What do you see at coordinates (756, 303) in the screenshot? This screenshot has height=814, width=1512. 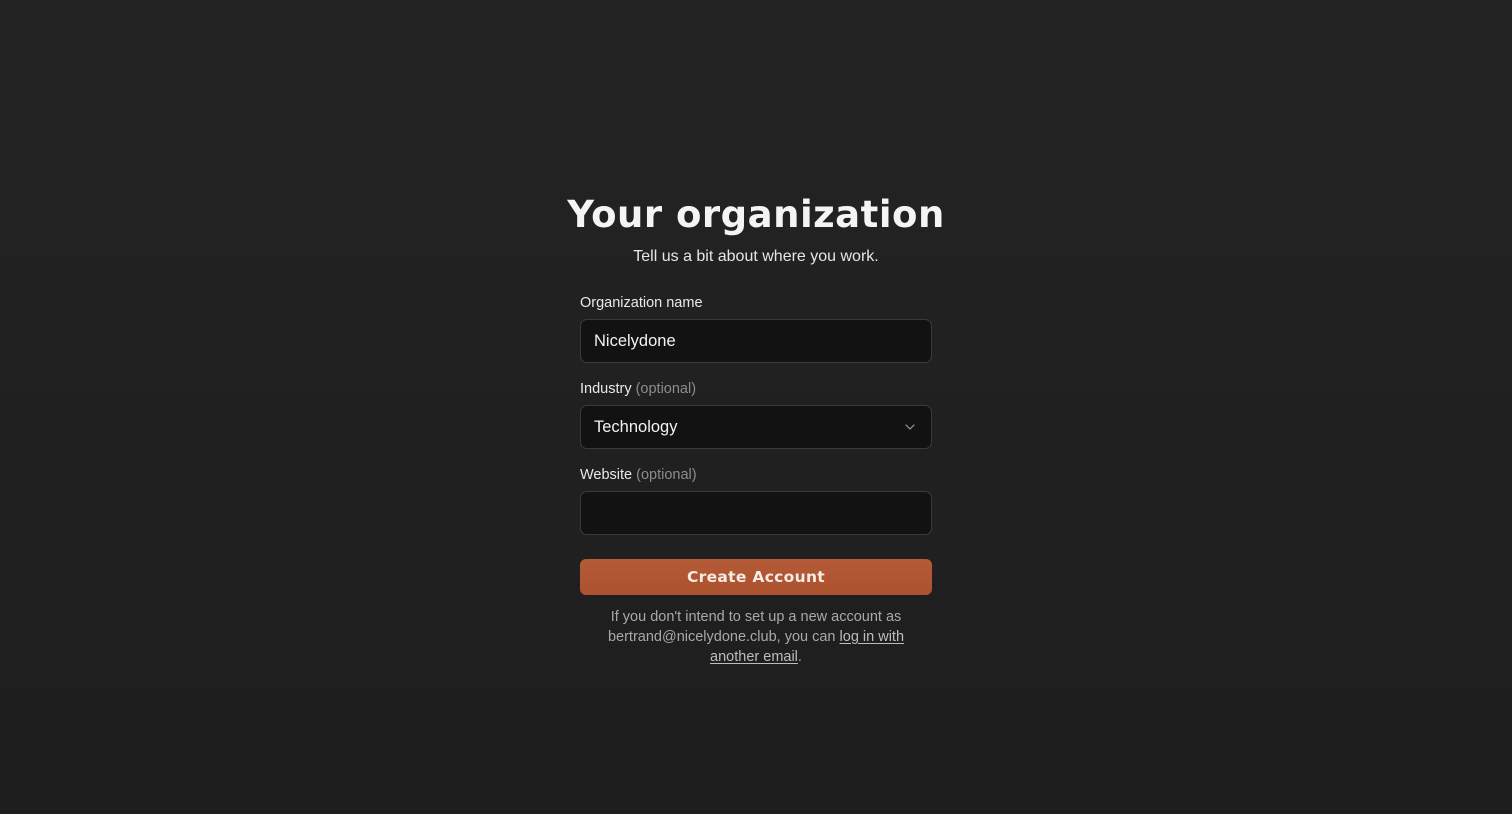 I see `organization-name-label-row: Organization name` at bounding box center [756, 303].